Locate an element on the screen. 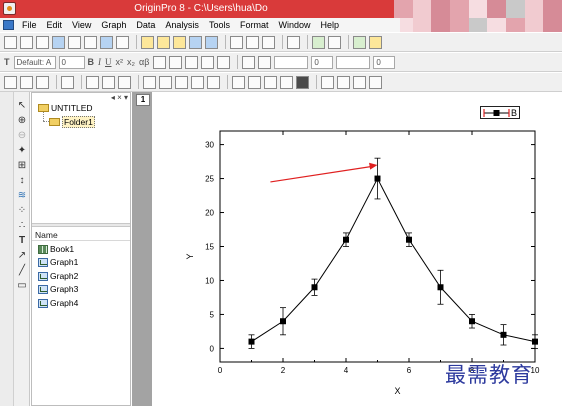 Image resolution: width=562 pixels, height=406 pixels. annotation-arrow is located at coordinates (324, 172).